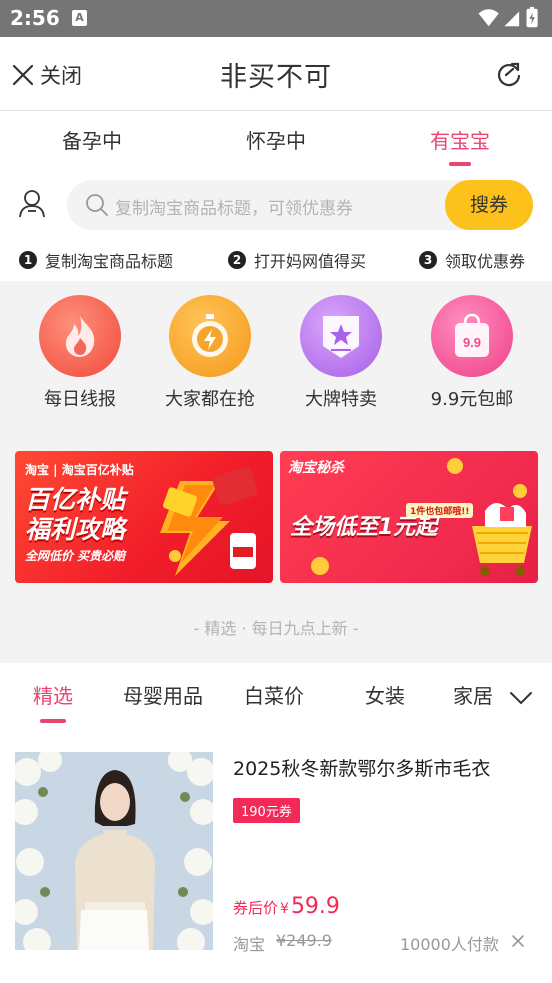 This screenshot has width=552, height=983. I want to click on banner-subsidy-tag: 淘宝 | 淘宝百亿补贴, so click(79, 470).